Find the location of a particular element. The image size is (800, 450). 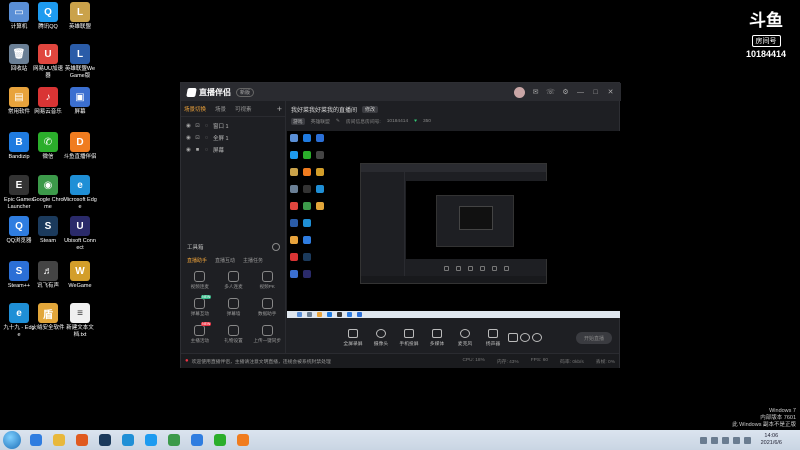

tool-item: 视频连麦 is located at coordinates (200, 280).